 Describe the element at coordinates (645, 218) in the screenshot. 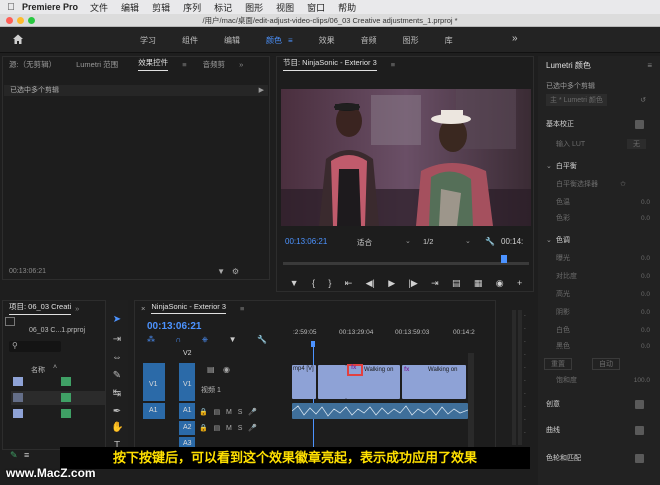

I see `tint-value: 0.0` at that location.